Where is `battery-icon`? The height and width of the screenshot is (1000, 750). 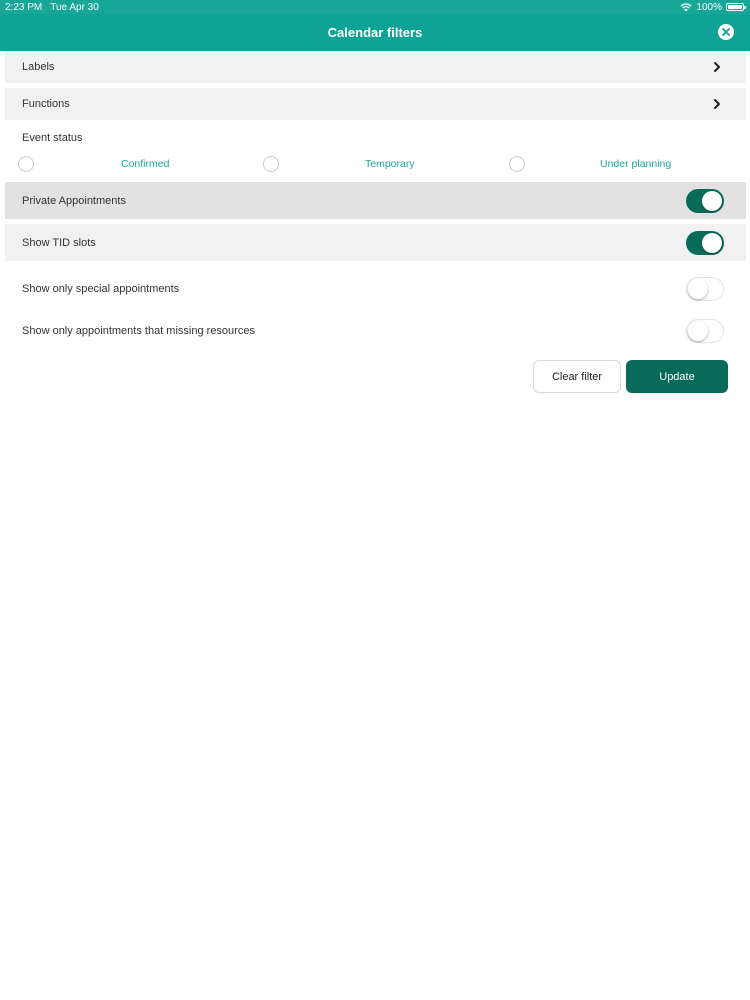 battery-icon is located at coordinates (736, 7).